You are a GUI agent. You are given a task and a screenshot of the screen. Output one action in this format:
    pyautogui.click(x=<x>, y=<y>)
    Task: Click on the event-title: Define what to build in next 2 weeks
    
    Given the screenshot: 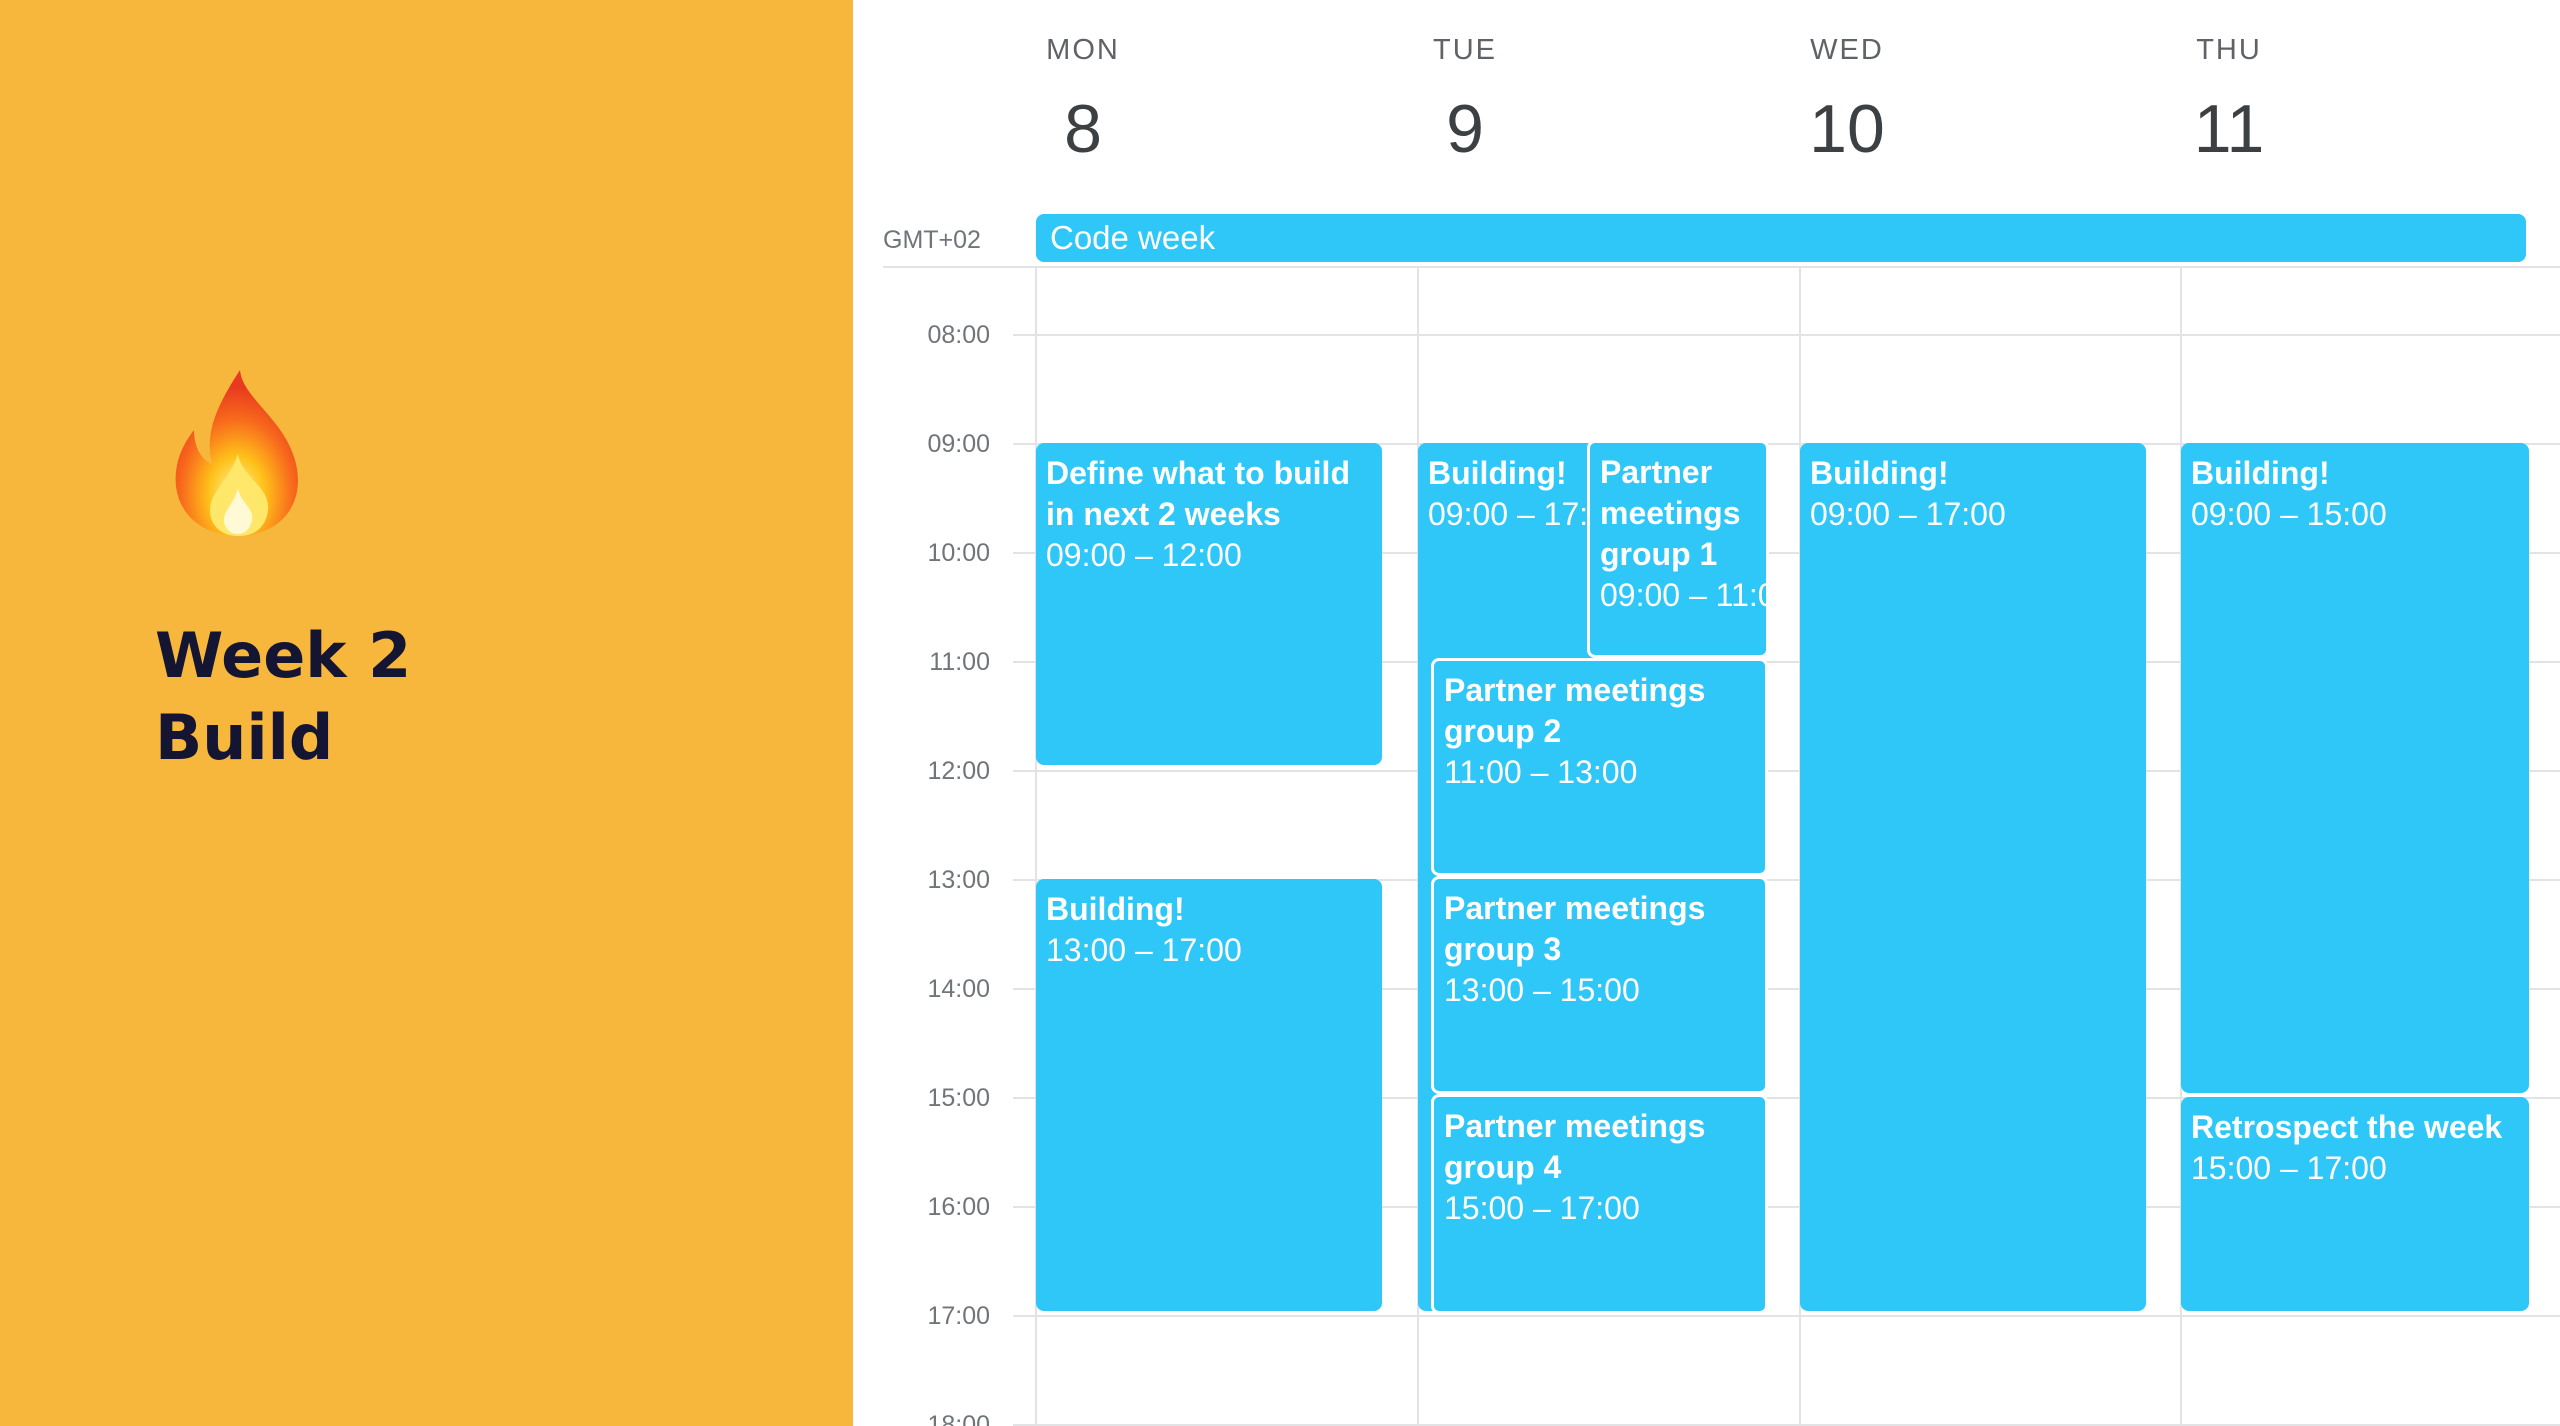 What is the action you would take?
    pyautogui.click(x=1198, y=493)
    